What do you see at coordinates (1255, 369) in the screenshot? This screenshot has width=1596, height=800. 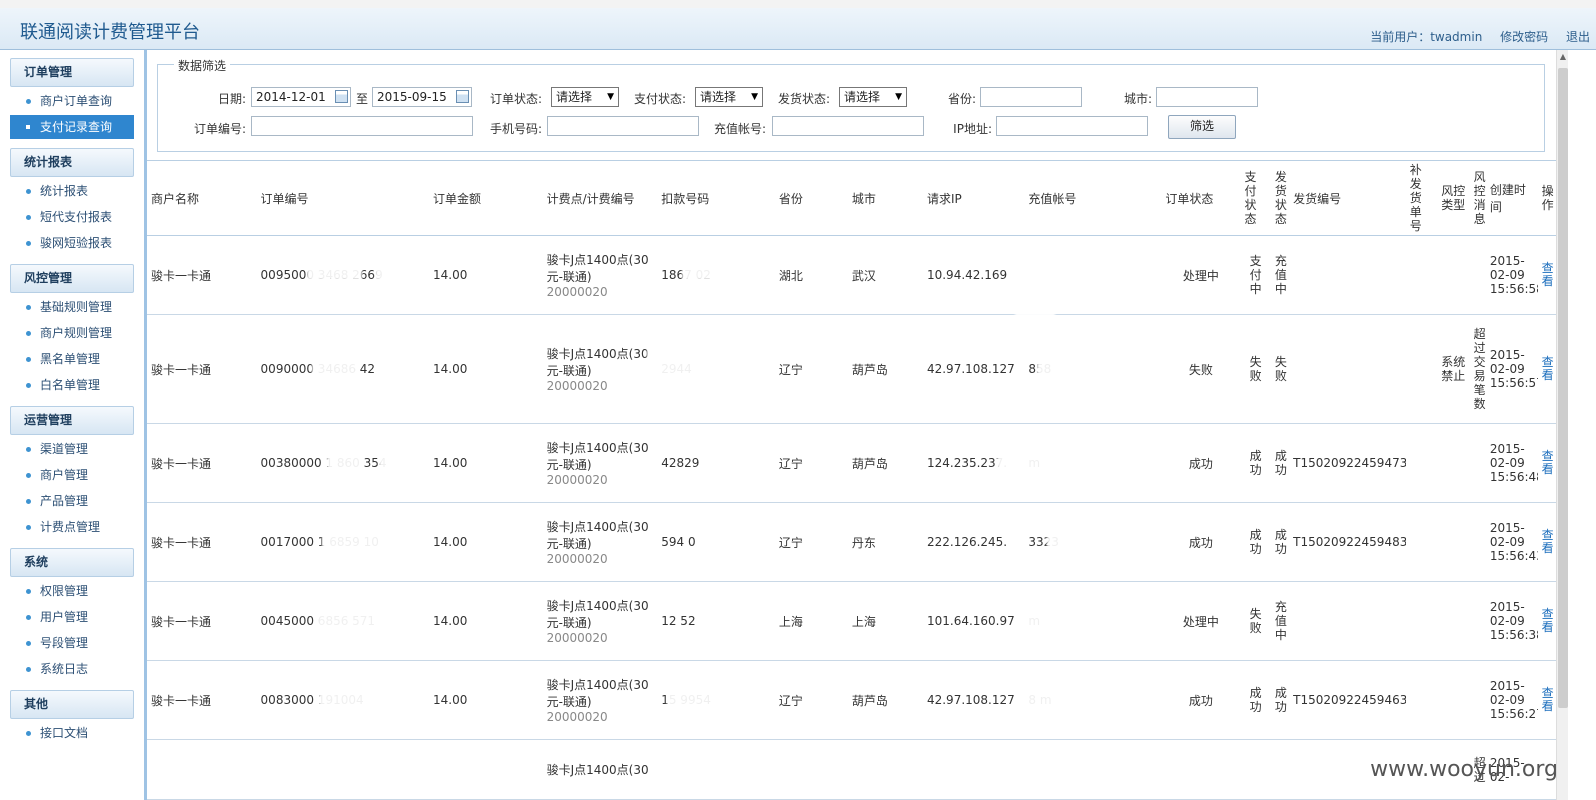 I see `cell-pay-status: 失败` at bounding box center [1255, 369].